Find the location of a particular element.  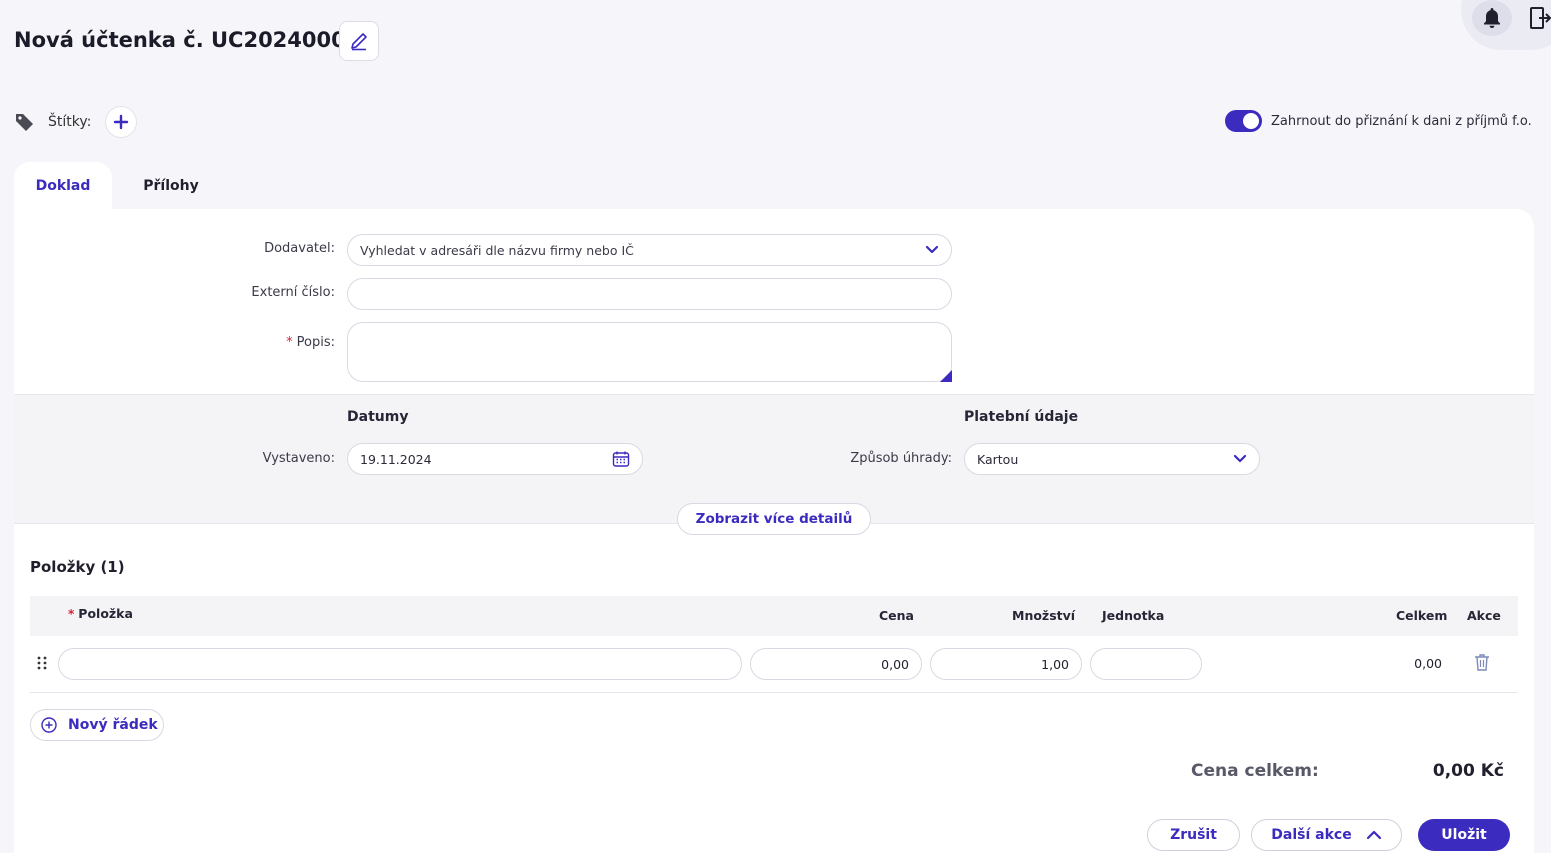

tab-doklad: Doklad is located at coordinates (63, 186).